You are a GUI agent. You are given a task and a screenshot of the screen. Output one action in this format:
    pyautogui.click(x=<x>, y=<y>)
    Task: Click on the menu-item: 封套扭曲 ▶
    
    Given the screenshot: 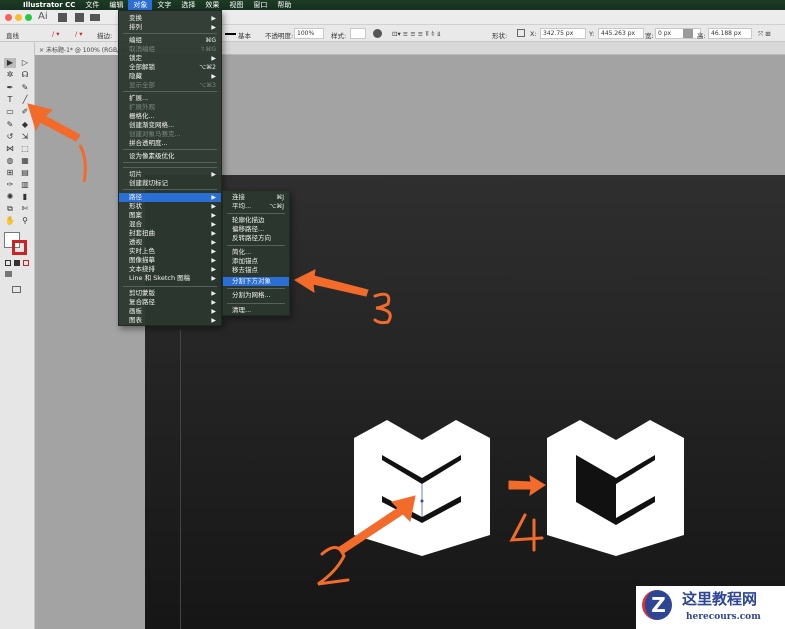 What is the action you would take?
    pyautogui.click(x=170, y=233)
    